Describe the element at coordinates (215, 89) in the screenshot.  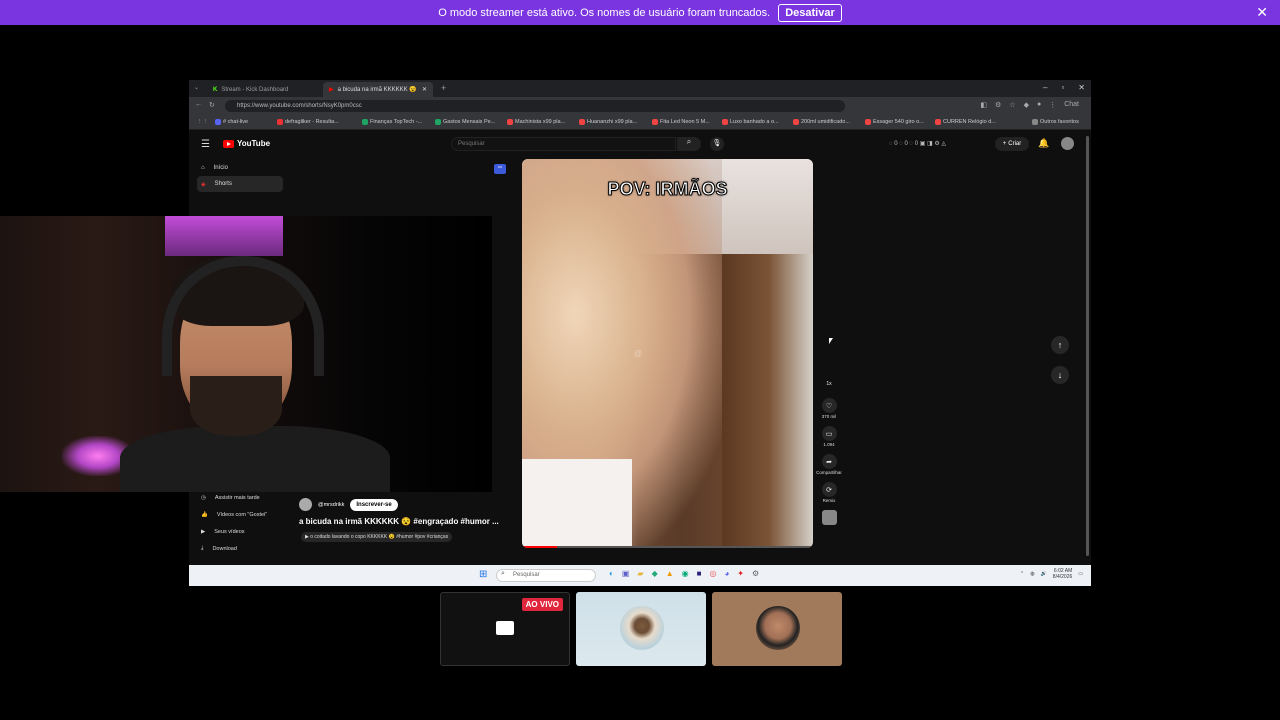
I see `kick-icon: K` at that location.